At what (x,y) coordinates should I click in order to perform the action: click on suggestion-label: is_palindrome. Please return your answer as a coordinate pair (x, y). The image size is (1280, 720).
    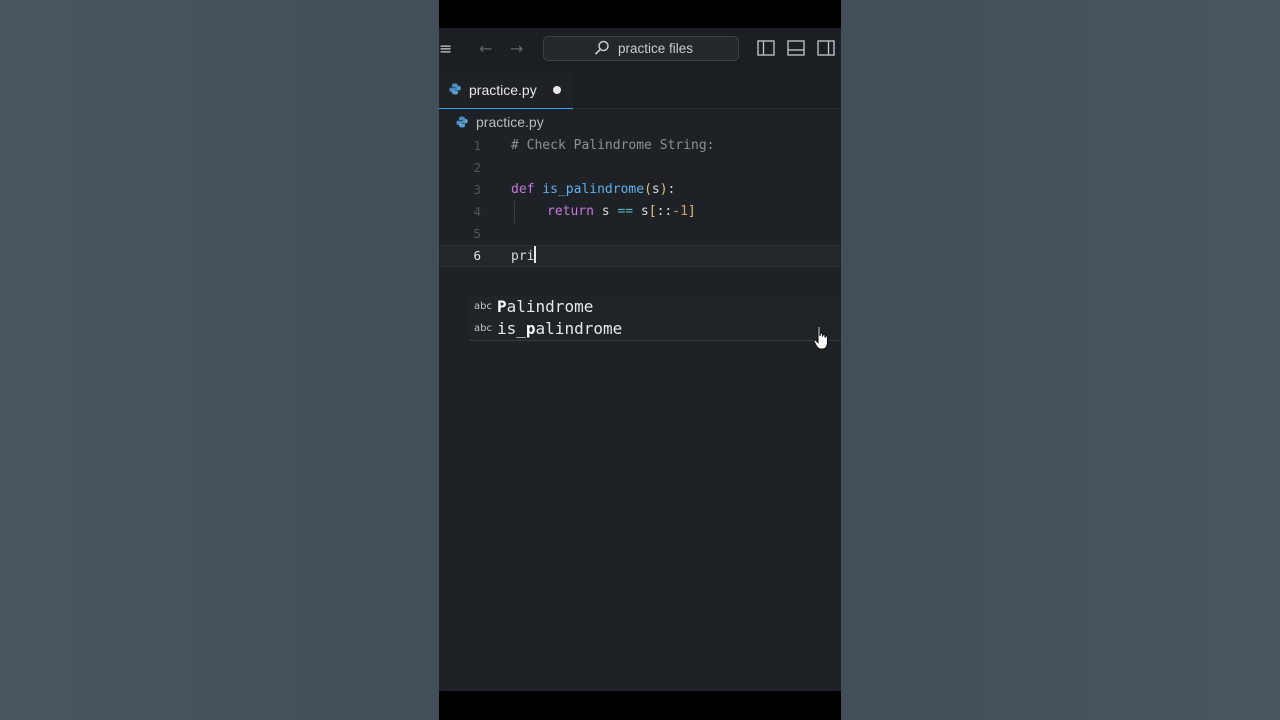
    Looking at the image, I should click on (560, 328).